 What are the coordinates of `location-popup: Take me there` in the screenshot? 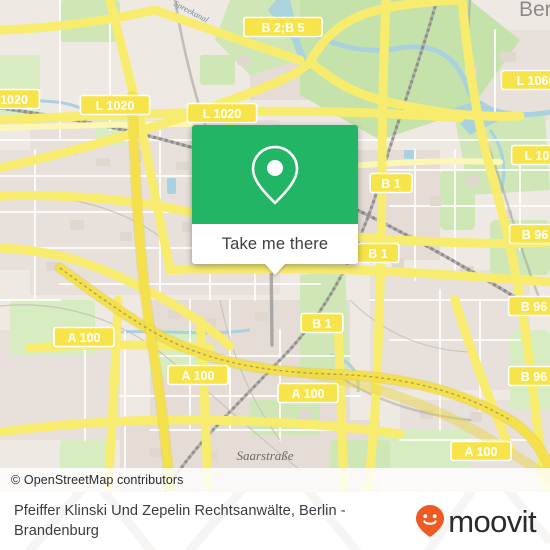 It's located at (275, 200).